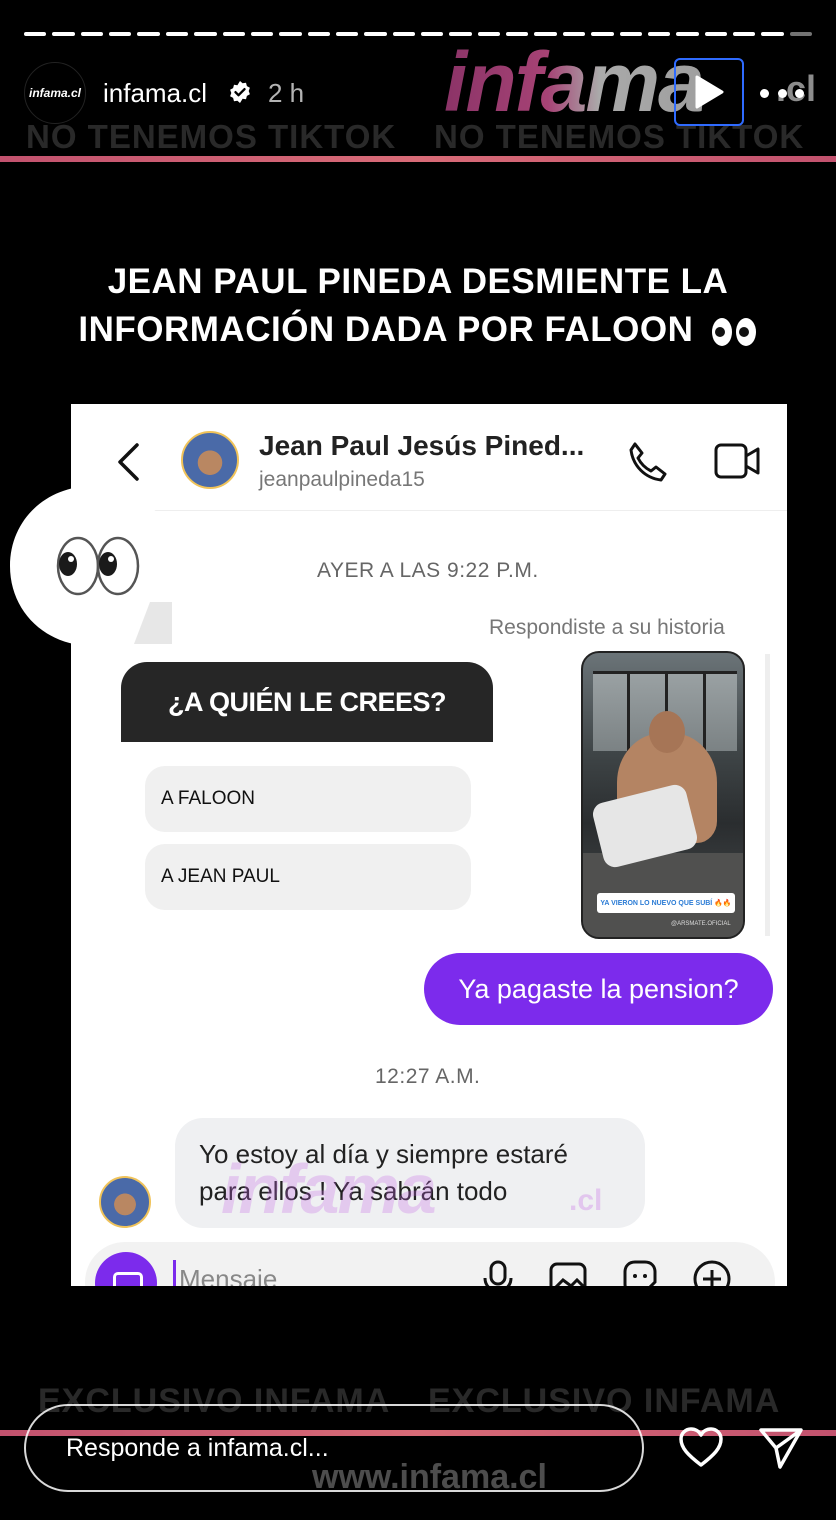 The width and height of the screenshot is (836, 1520). Describe the element at coordinates (498, 1272) in the screenshot. I see `microphone-icon` at that location.